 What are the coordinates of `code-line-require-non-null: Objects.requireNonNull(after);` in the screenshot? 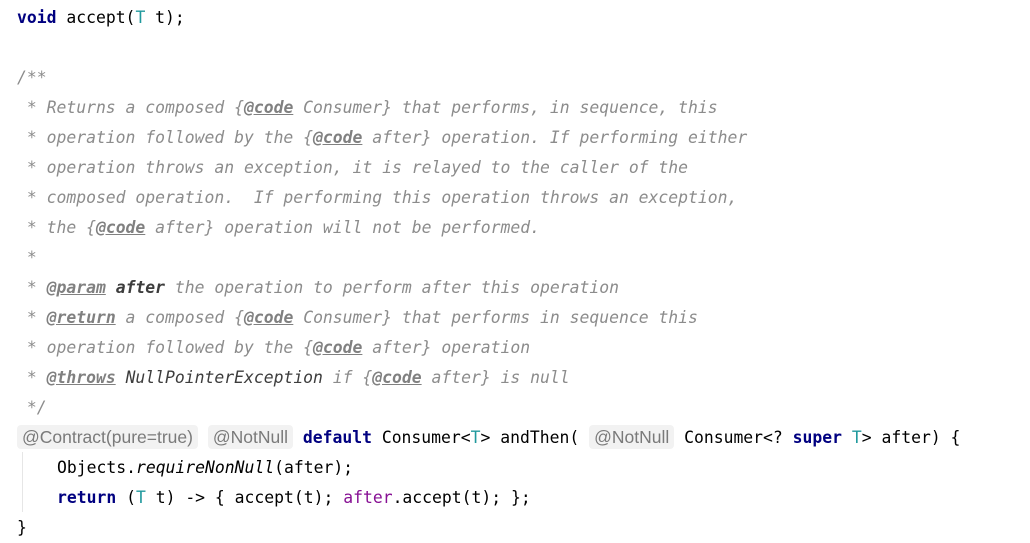 It's located at (205, 468).